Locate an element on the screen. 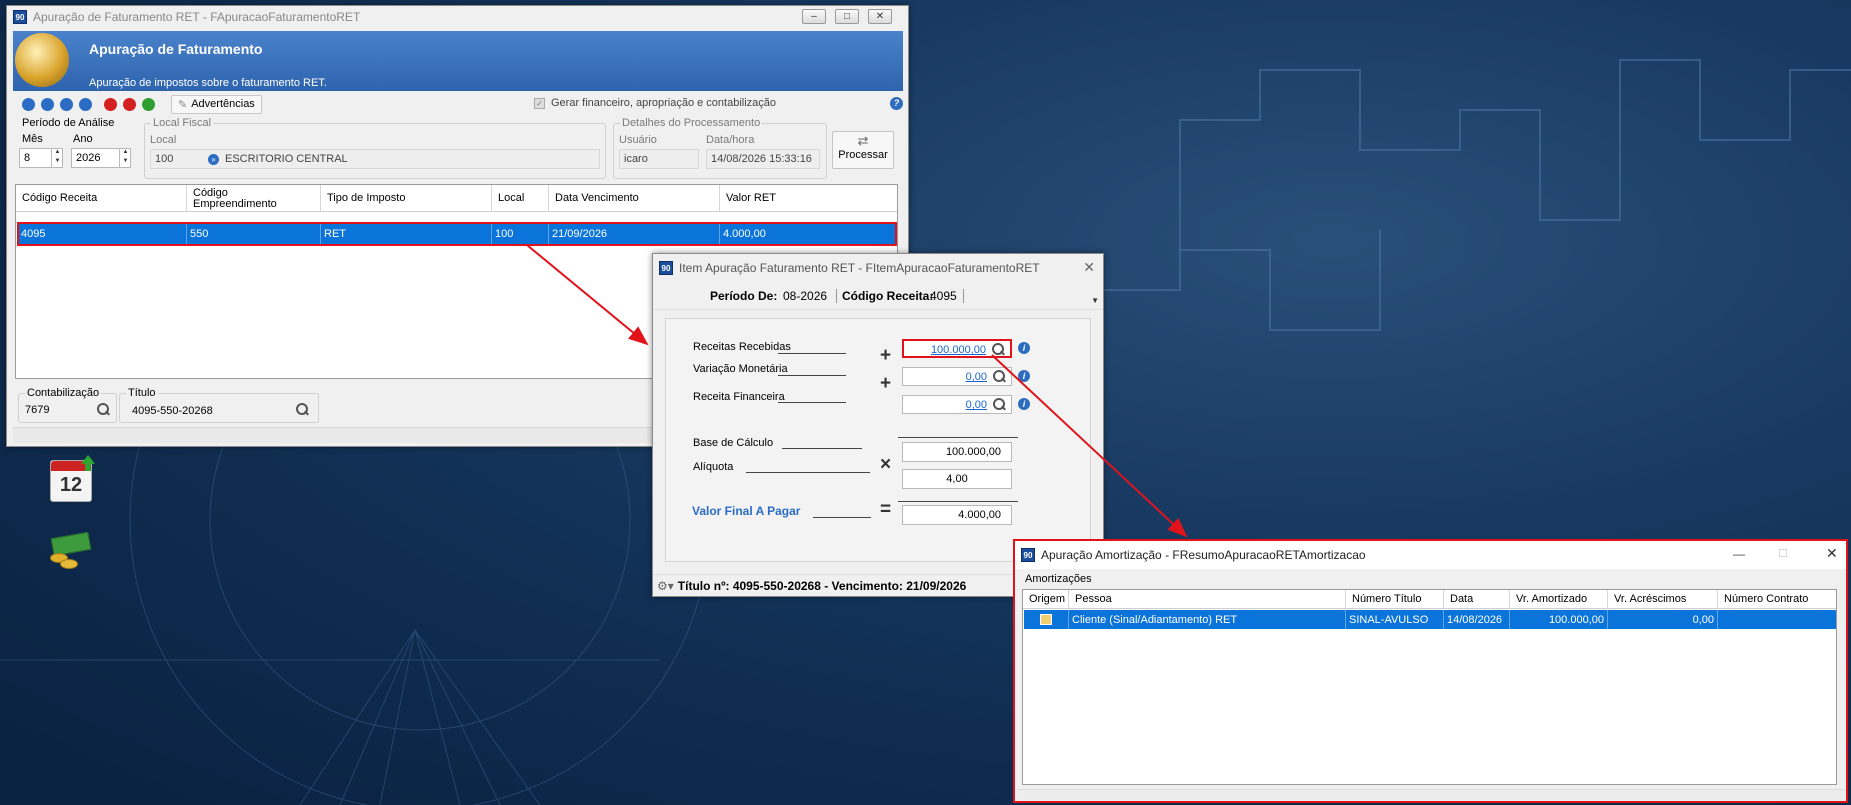 The width and height of the screenshot is (1851, 805). minimize-button: – is located at coordinates (814, 16).